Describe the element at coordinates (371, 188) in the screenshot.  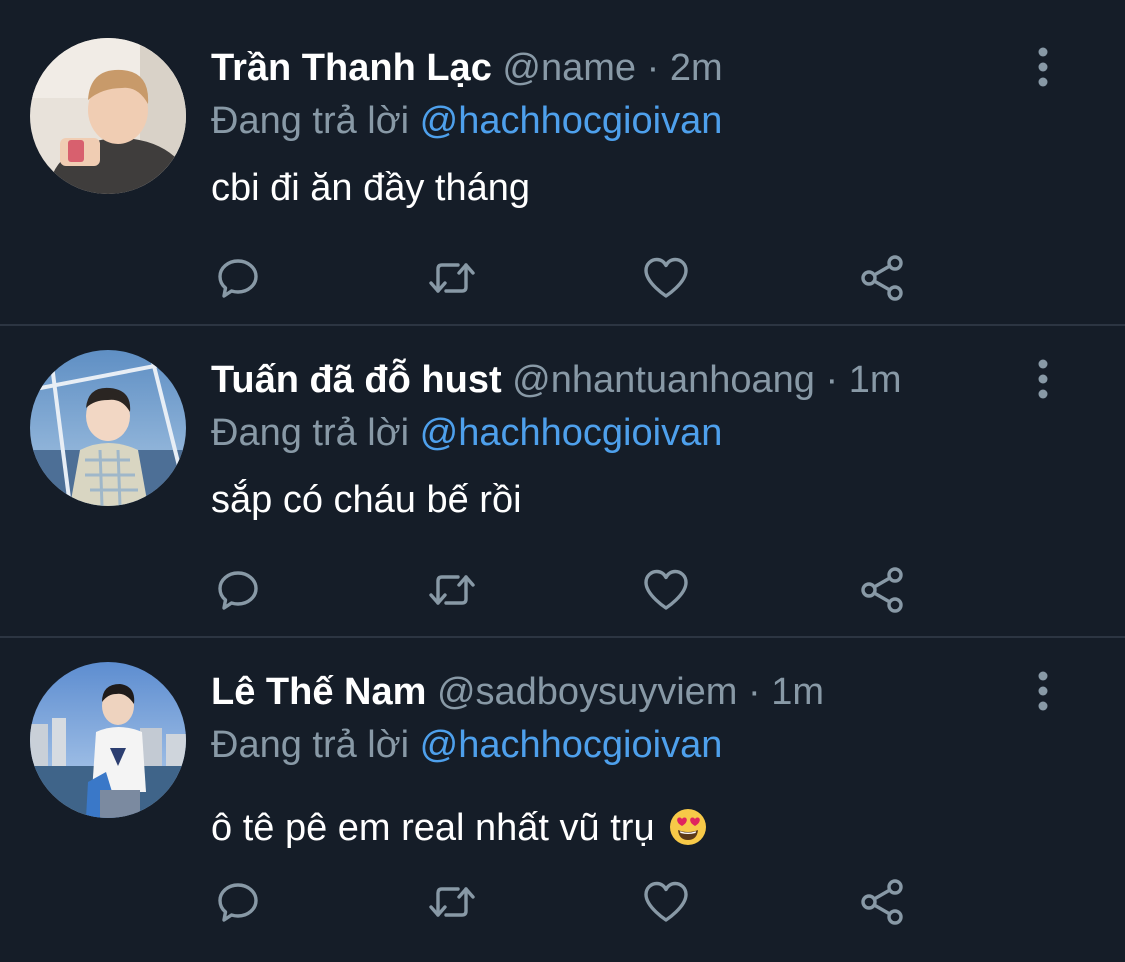
I see `tweet-text: cbi đi ăn đầy tháng` at that location.